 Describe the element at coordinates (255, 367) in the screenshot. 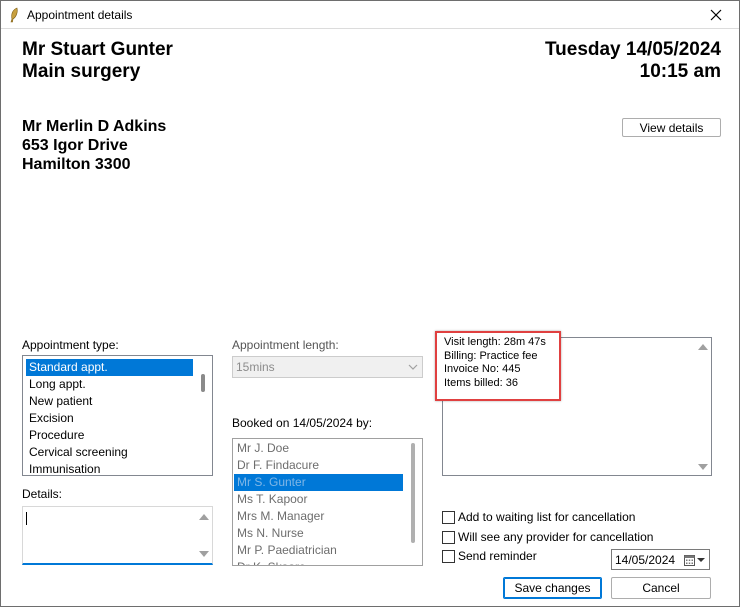

I see `appointment-length-value: 15mins` at that location.